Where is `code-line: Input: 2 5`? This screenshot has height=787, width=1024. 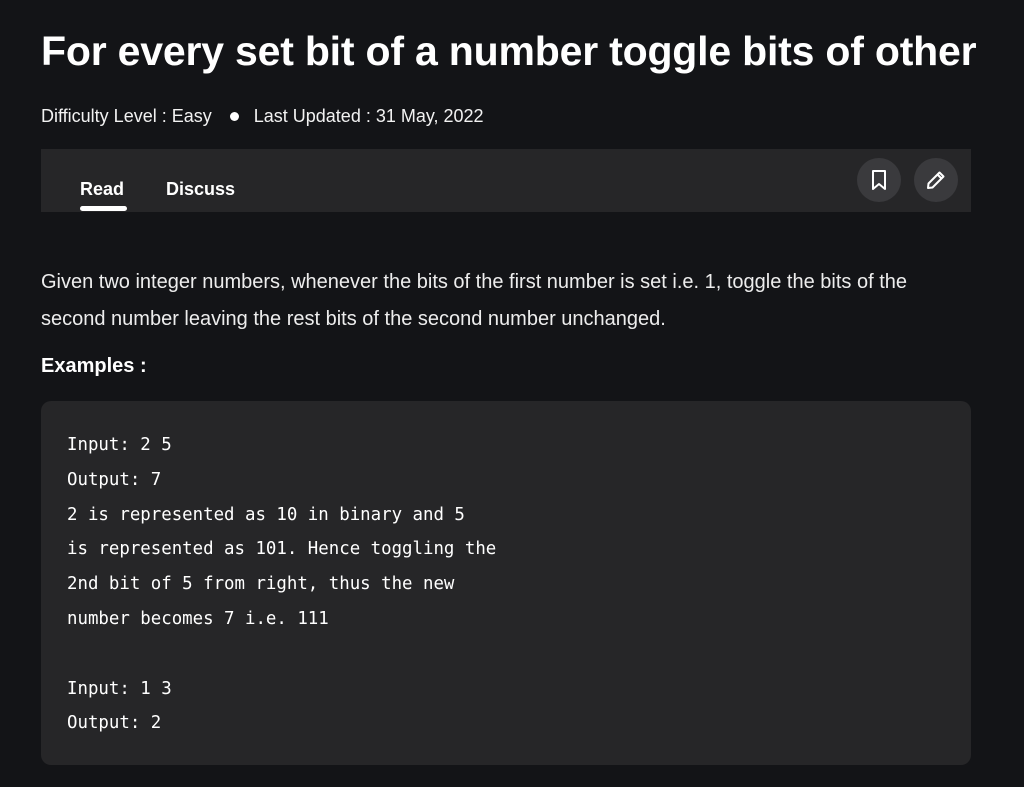 code-line: Input: 2 5 is located at coordinates (119, 445).